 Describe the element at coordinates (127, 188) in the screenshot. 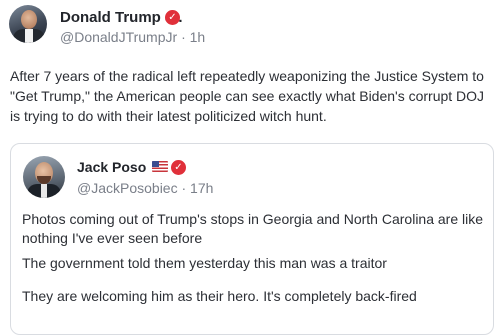

I see `quoted-author-handle: @JackPosobiec` at that location.